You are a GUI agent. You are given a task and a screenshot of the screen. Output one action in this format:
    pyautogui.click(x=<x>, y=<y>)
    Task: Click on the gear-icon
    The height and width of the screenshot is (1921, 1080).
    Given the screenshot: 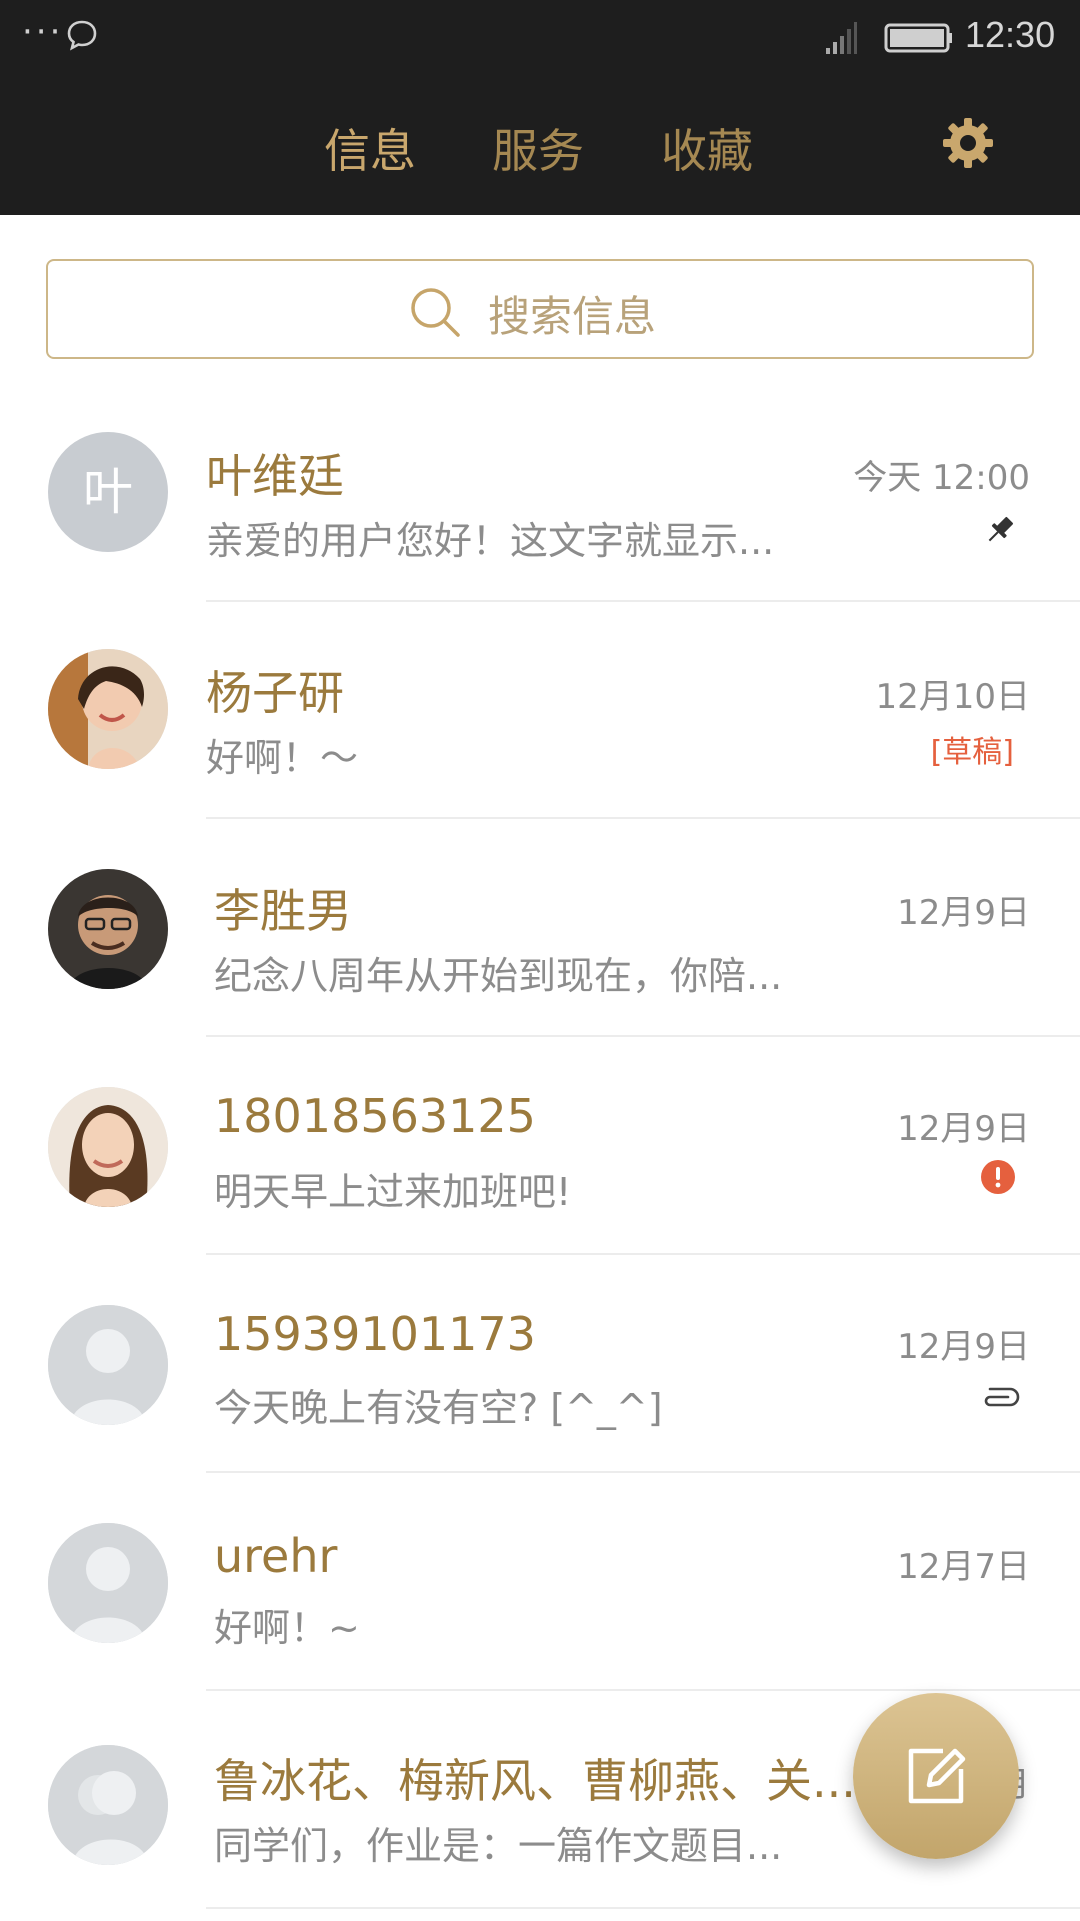 What is the action you would take?
    pyautogui.click(x=968, y=143)
    